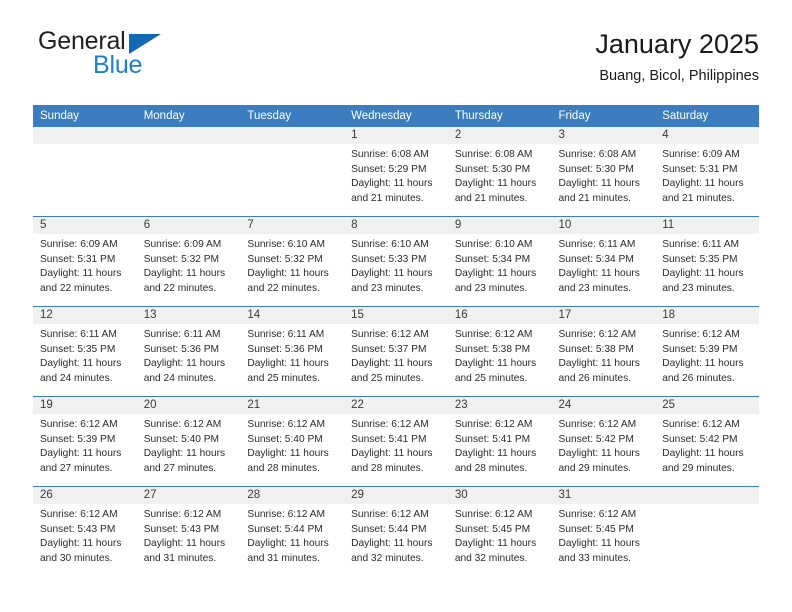  Describe the element at coordinates (677, 57) in the screenshot. I see `title-block: January 2025 Buang, Bicol, Philippines` at that location.